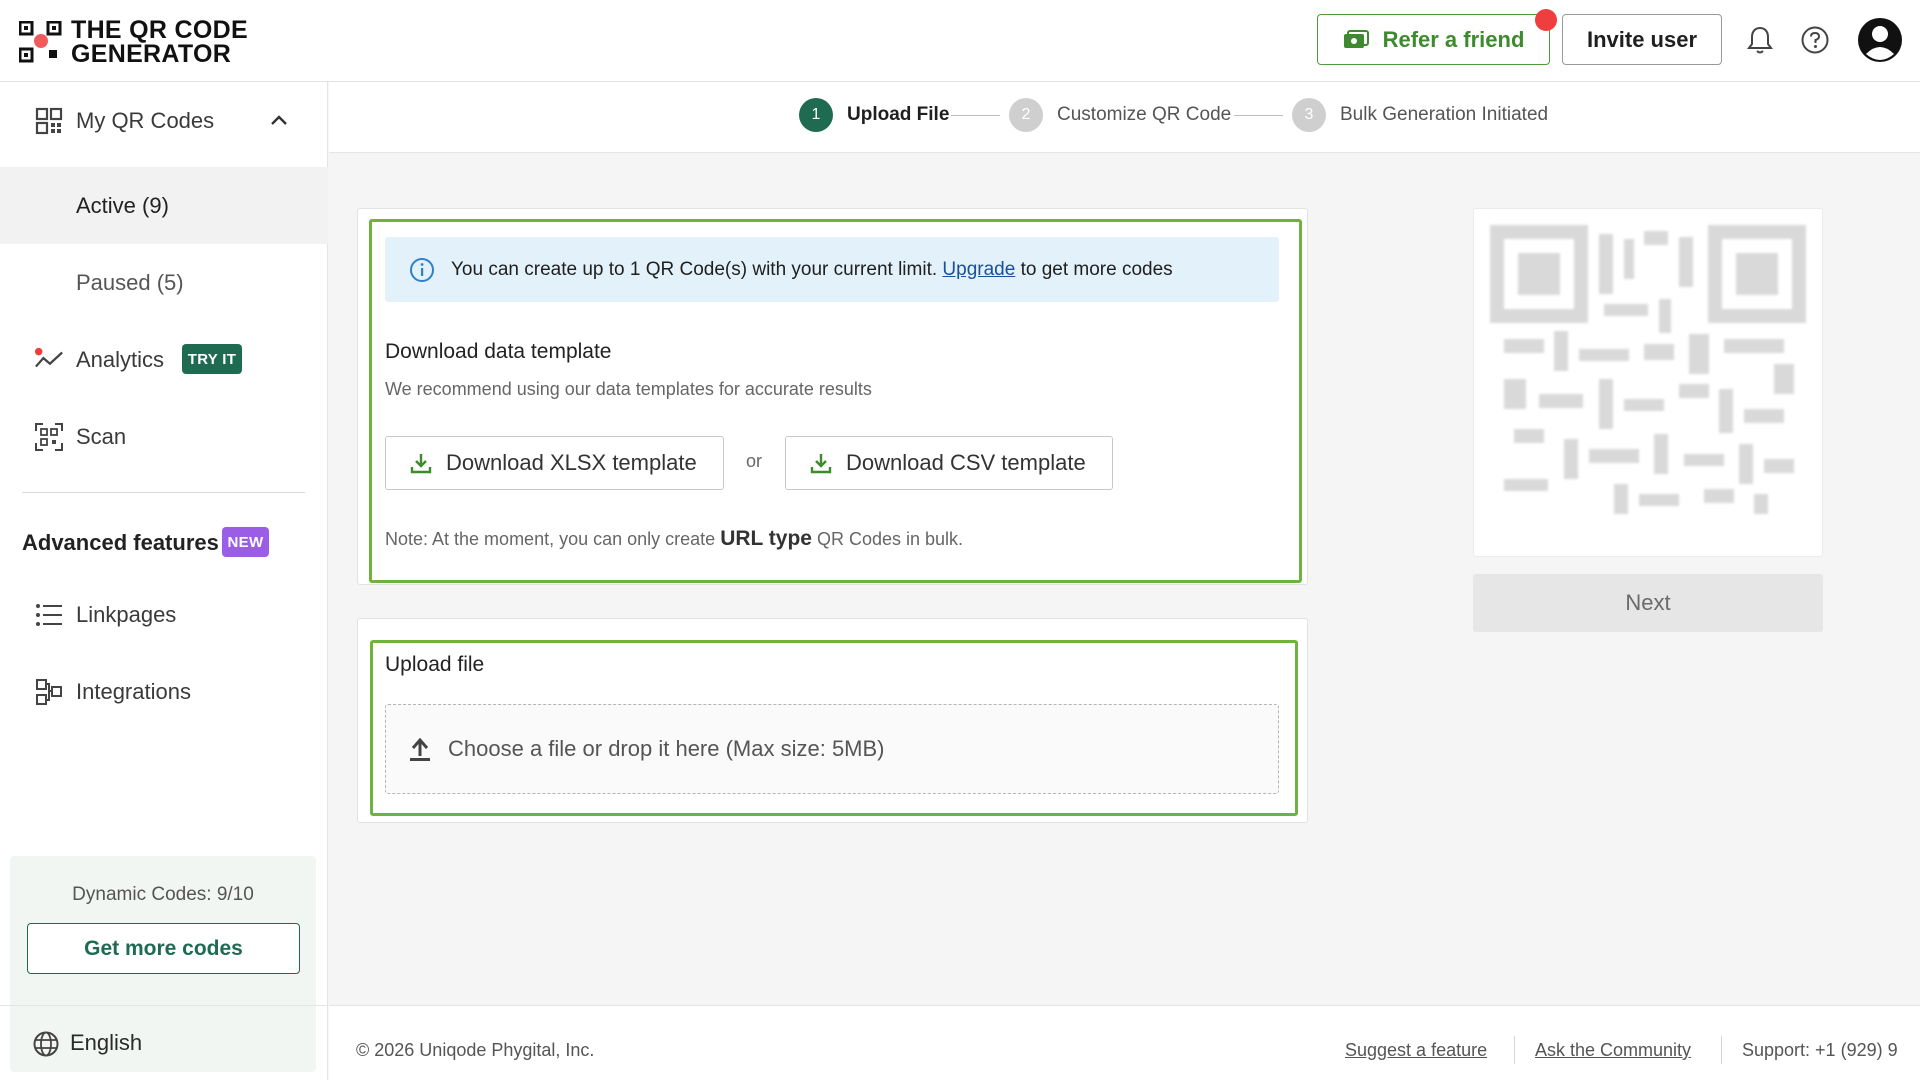 Image resolution: width=1920 pixels, height=1080 pixels. Describe the element at coordinates (1416, 1050) in the screenshot. I see `suggest-feature-link: Suggest a feature` at that location.